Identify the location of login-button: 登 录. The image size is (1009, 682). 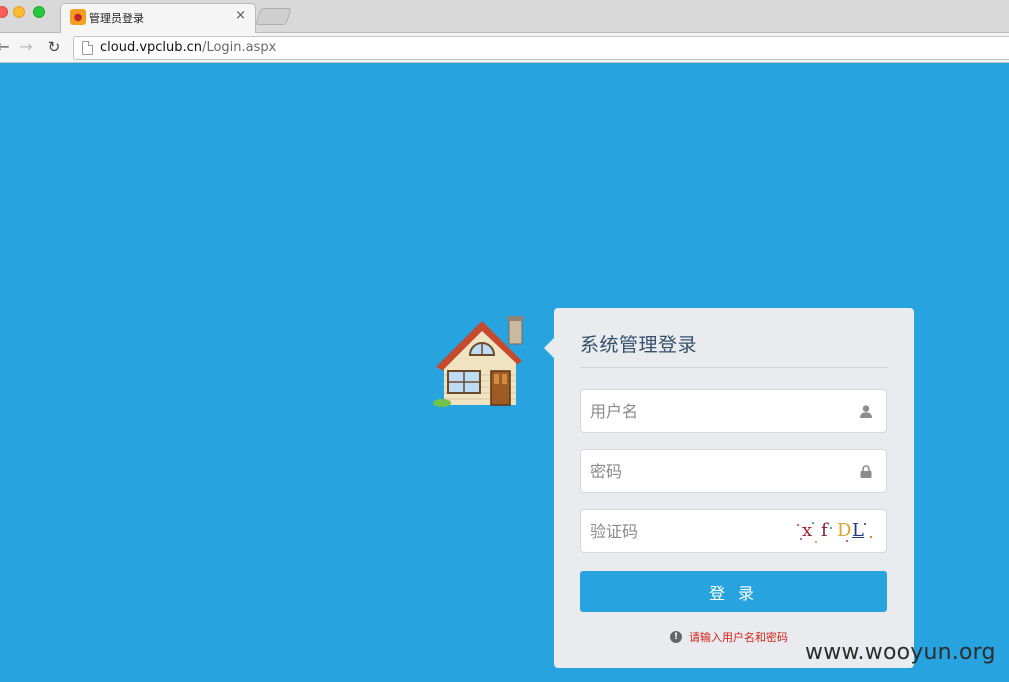
(733, 591).